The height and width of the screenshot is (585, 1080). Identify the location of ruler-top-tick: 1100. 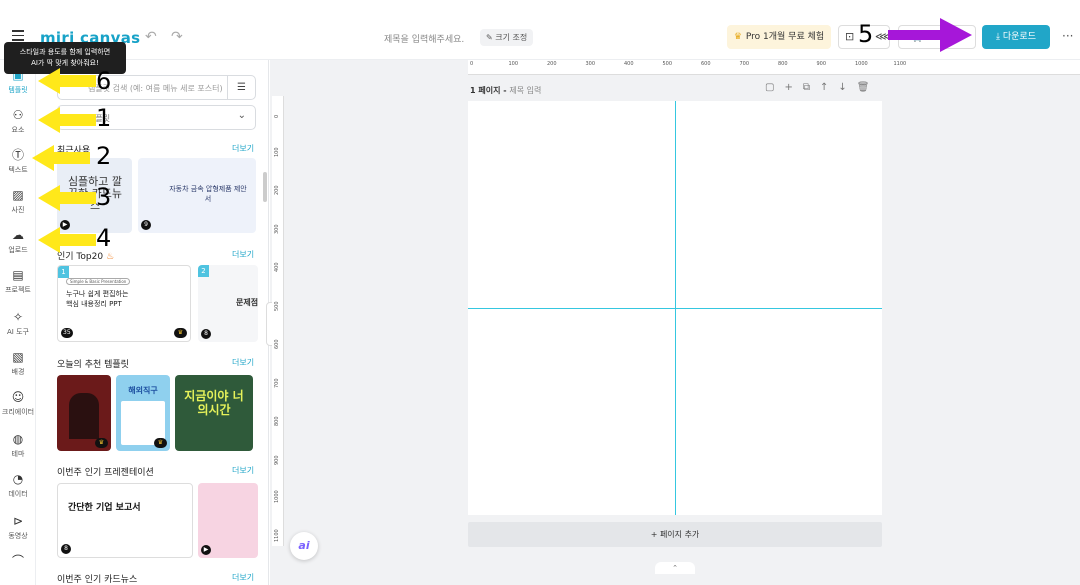
(900, 64).